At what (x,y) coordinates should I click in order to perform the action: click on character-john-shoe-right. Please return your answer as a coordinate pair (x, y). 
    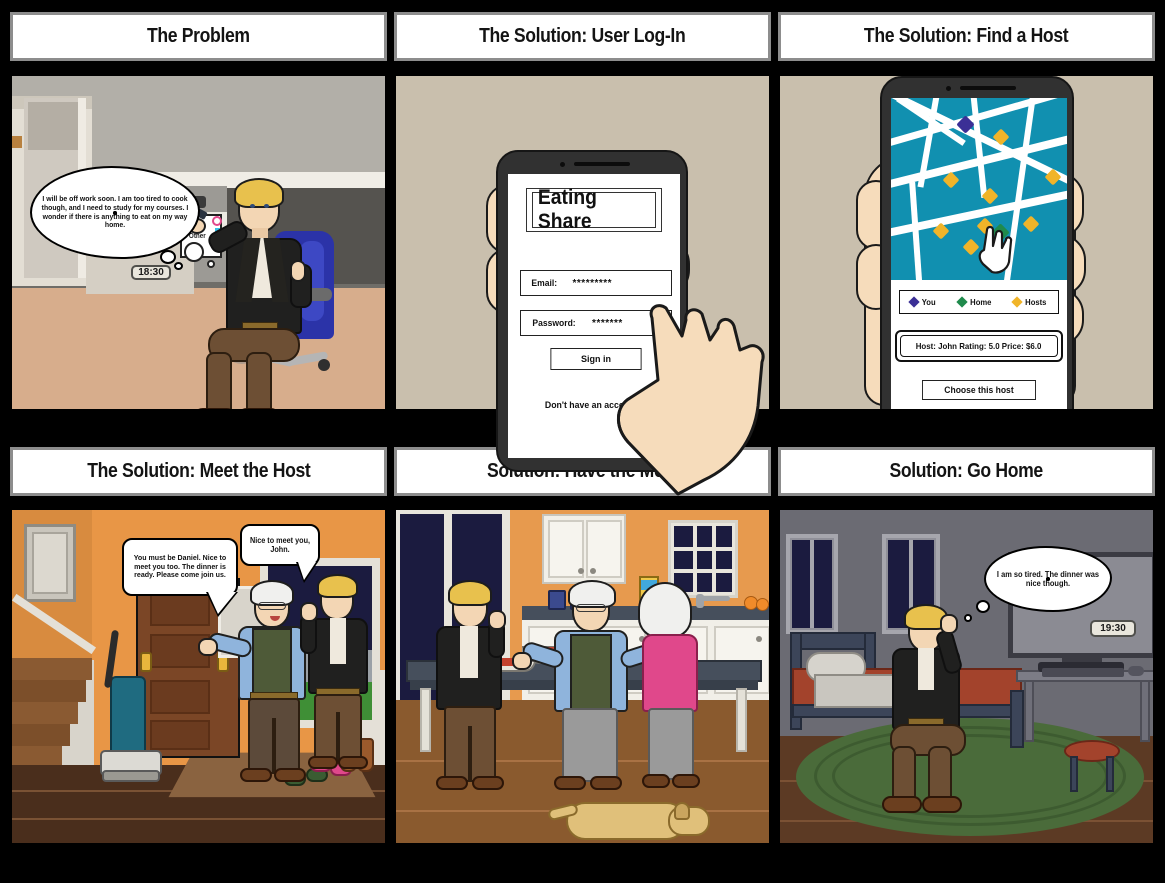
    Looking at the image, I should click on (258, 408).